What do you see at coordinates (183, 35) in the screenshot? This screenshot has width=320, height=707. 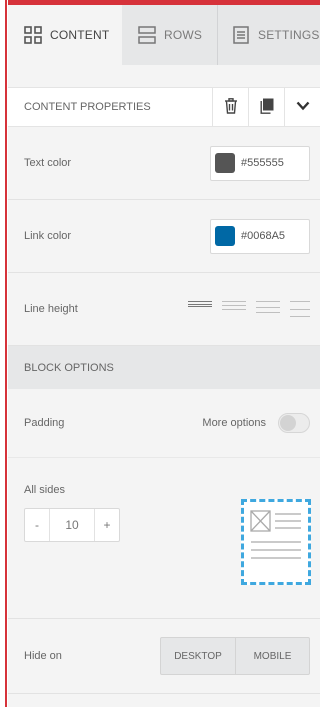 I see `tab-rows-label: ROWS` at bounding box center [183, 35].